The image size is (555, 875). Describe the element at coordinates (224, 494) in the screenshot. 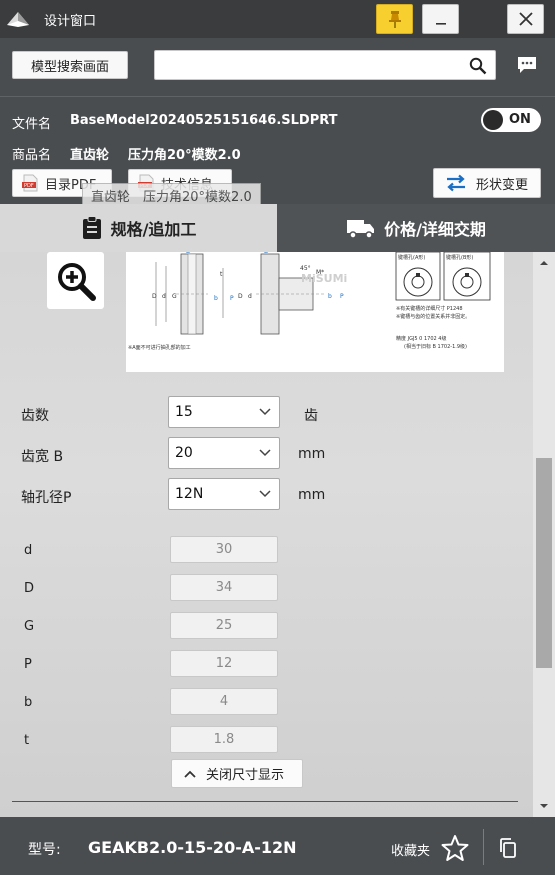

I see `bore-select: 12N` at that location.